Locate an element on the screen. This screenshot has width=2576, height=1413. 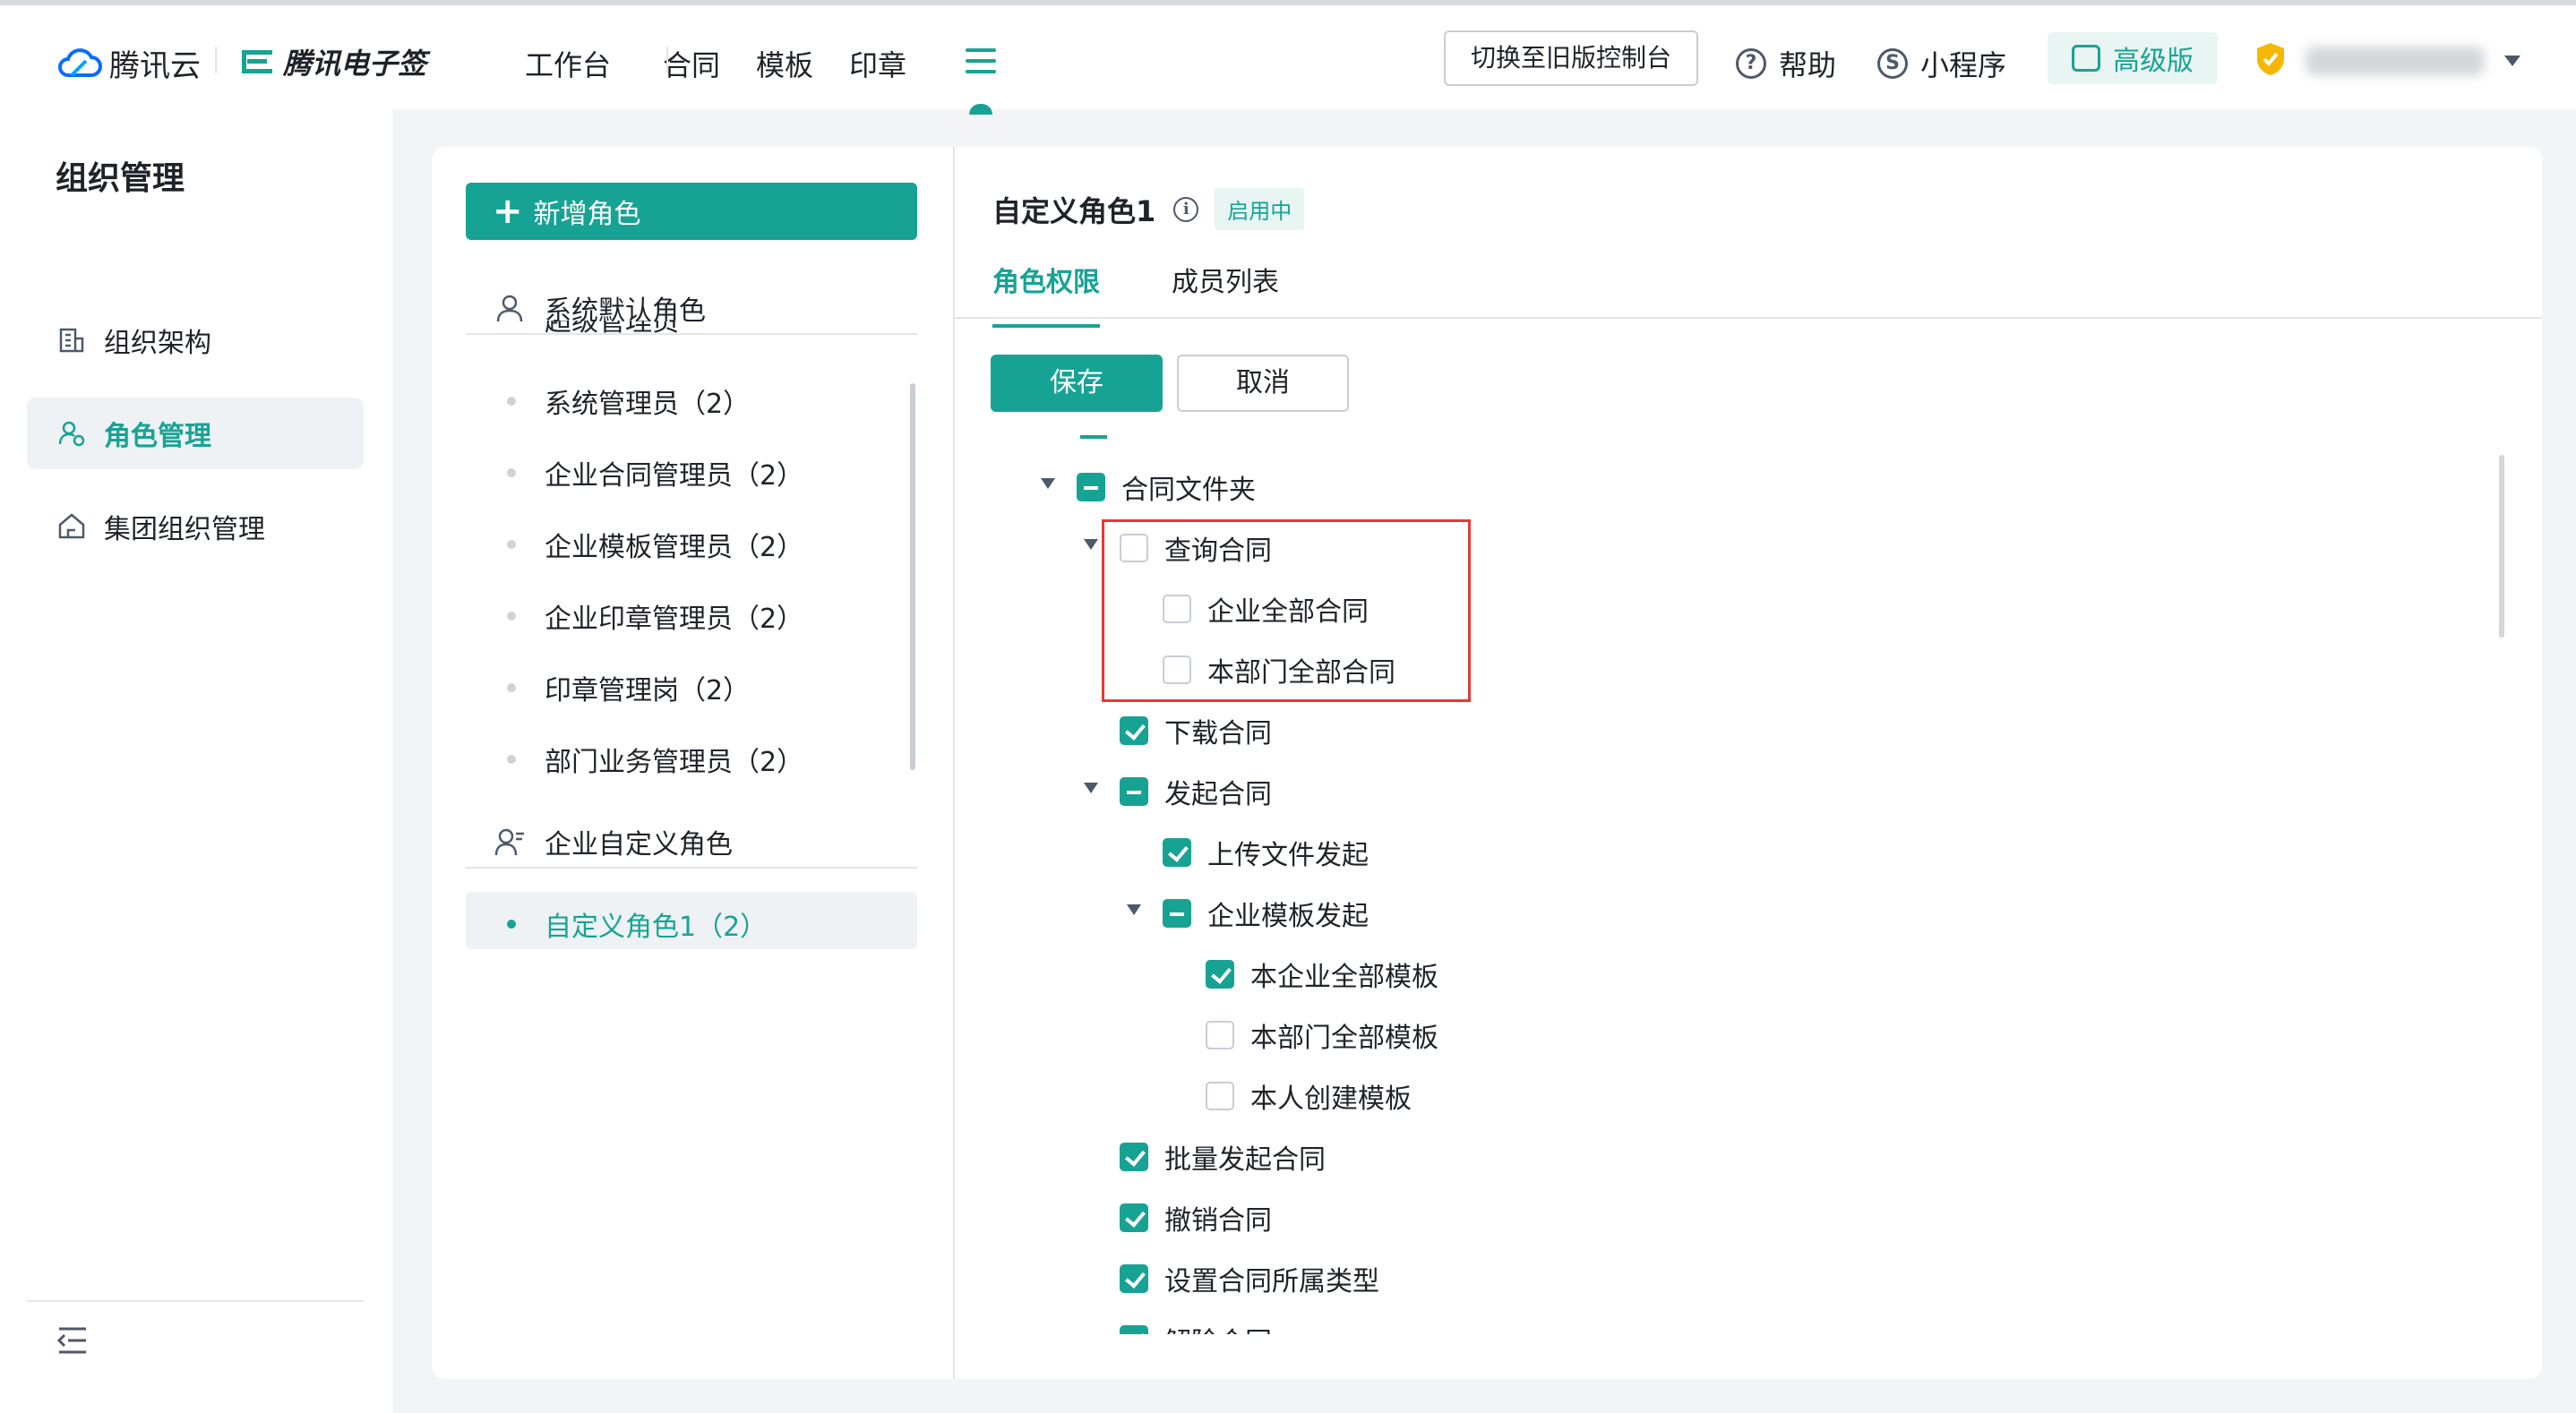
group-org-icon is located at coordinates (71, 526).